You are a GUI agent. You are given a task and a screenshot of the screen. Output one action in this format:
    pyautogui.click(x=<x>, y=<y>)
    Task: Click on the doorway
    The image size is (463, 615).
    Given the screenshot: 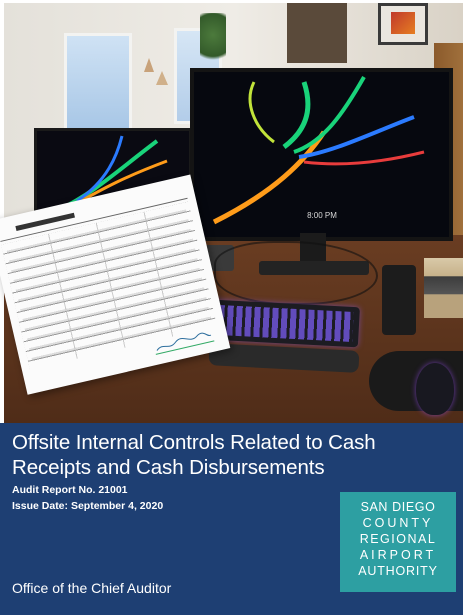 What is the action you would take?
    pyautogui.click(x=317, y=33)
    